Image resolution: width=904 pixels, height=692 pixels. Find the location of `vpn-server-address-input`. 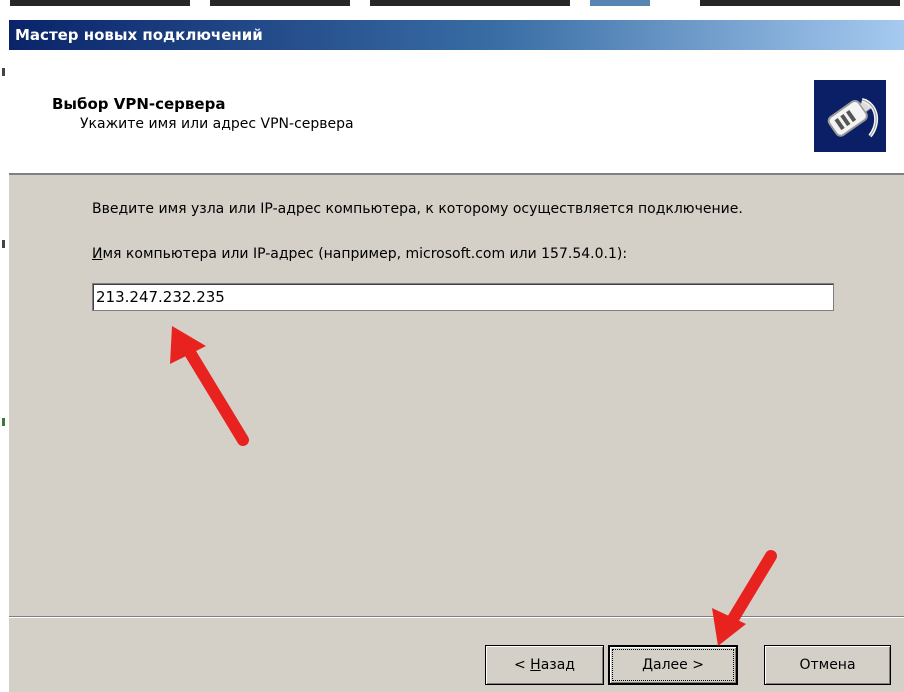

vpn-server-address-input is located at coordinates (463, 297).